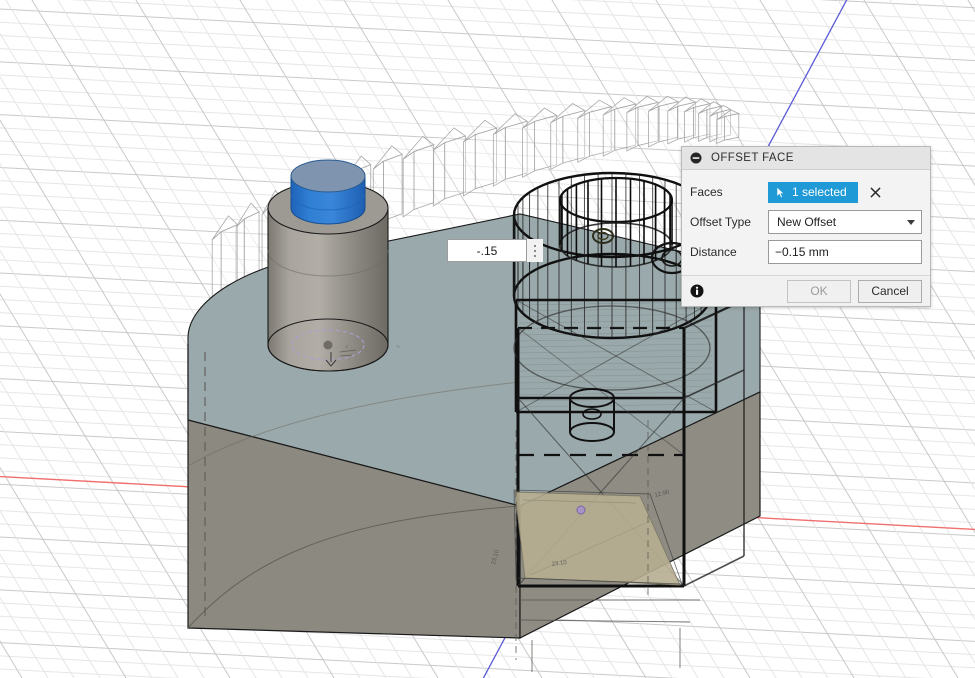 The width and height of the screenshot is (975, 678). What do you see at coordinates (806, 158) in the screenshot?
I see `dialog-header: OFFSET FACE` at bounding box center [806, 158].